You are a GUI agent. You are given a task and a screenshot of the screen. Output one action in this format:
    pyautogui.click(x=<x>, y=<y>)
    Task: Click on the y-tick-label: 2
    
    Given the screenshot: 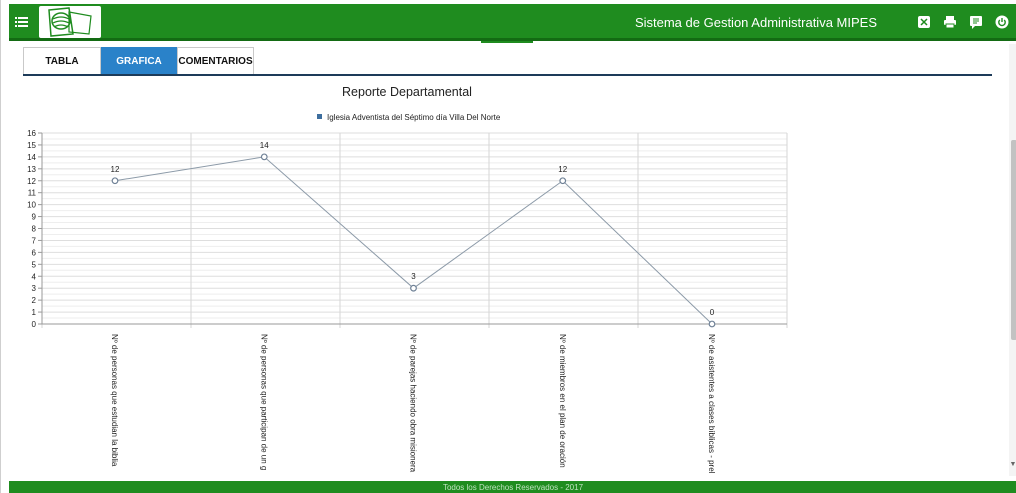 What is the action you would take?
    pyautogui.click(x=34, y=300)
    